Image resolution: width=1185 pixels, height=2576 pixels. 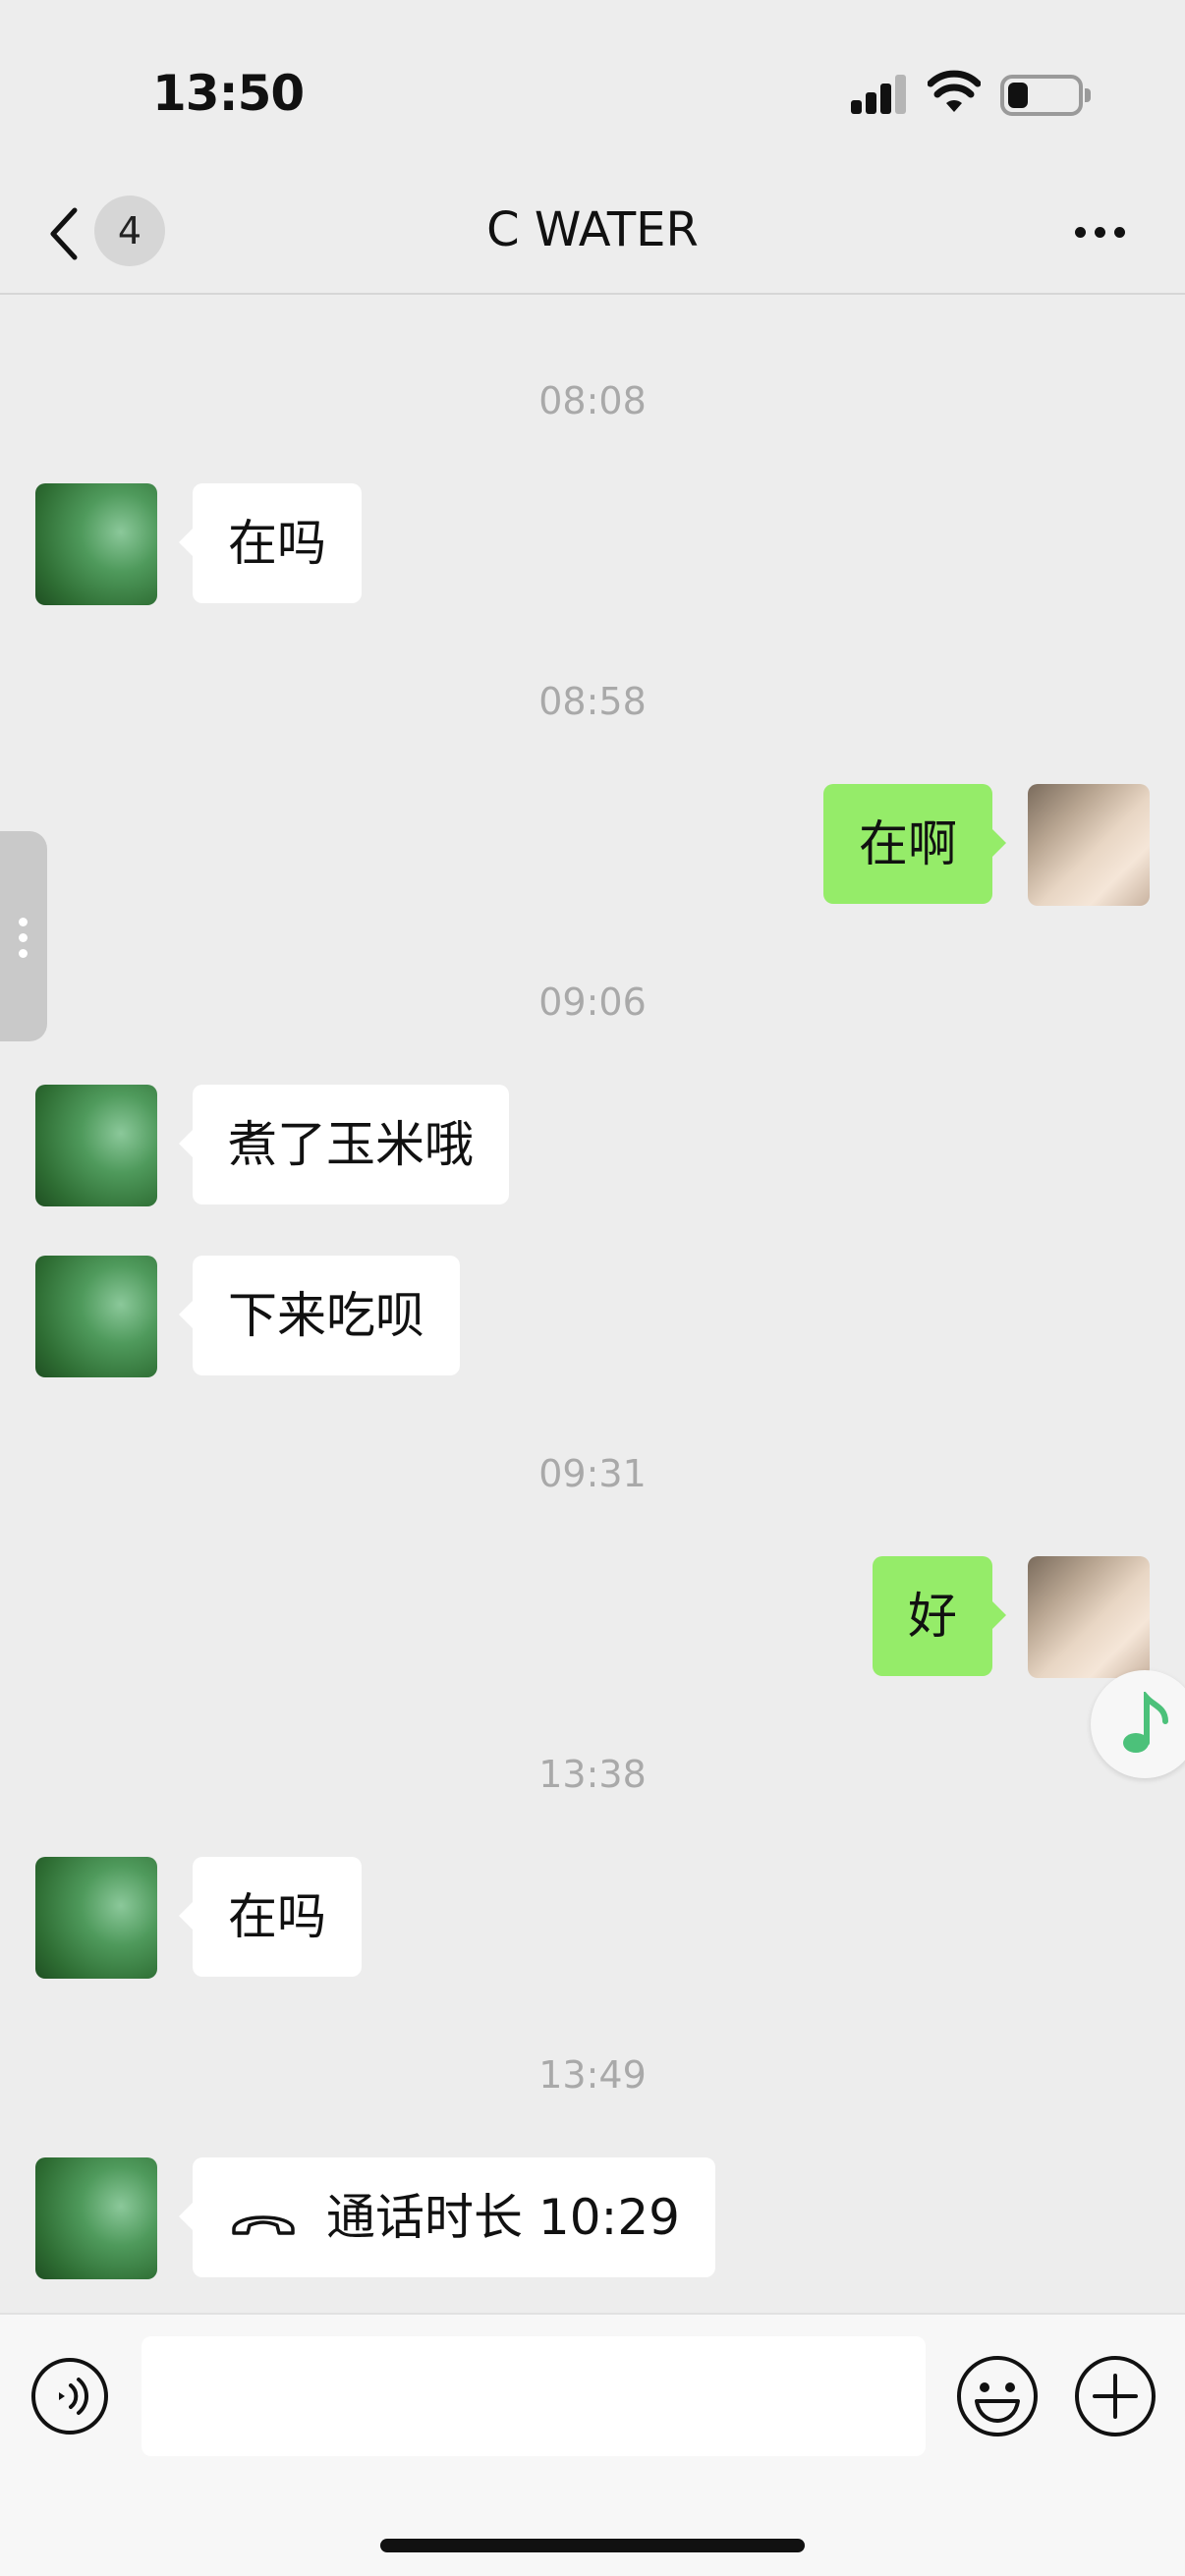 What do you see at coordinates (503, 2217) in the screenshot?
I see `call-duration-text: 通话时长 10:29` at bounding box center [503, 2217].